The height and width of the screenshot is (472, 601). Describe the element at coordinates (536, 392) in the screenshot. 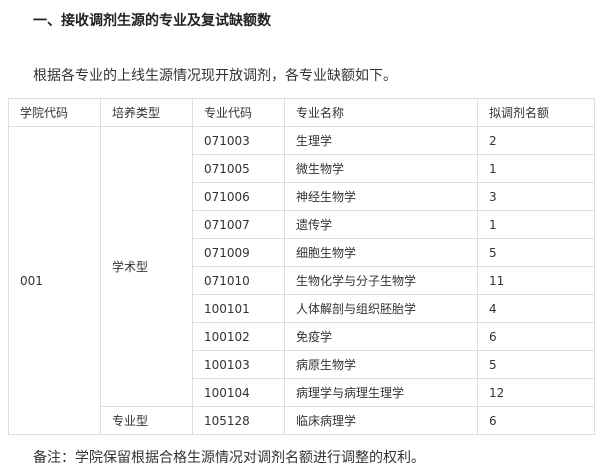

I see `quota-cell: 12` at that location.